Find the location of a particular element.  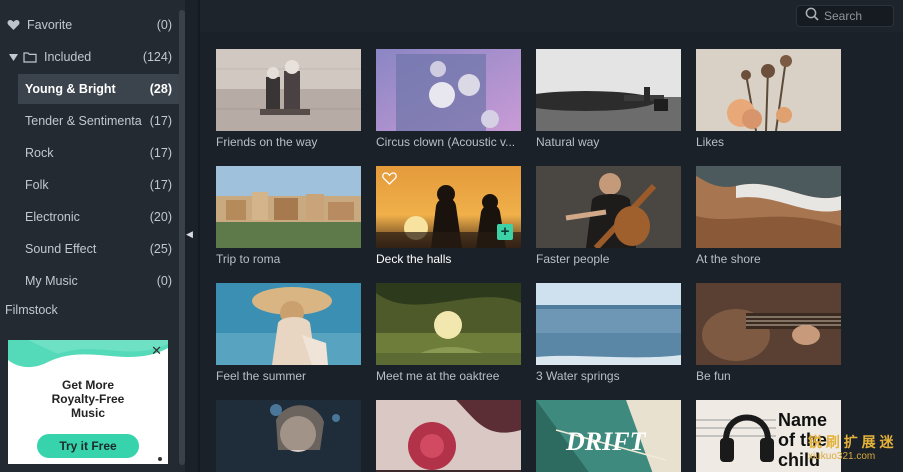

music-tile: Natural way is located at coordinates (608, 99).